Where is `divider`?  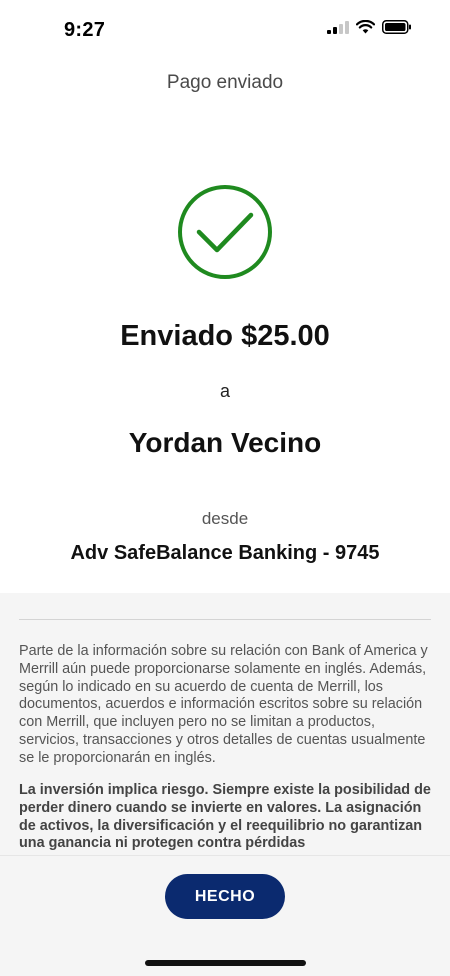
divider is located at coordinates (225, 619).